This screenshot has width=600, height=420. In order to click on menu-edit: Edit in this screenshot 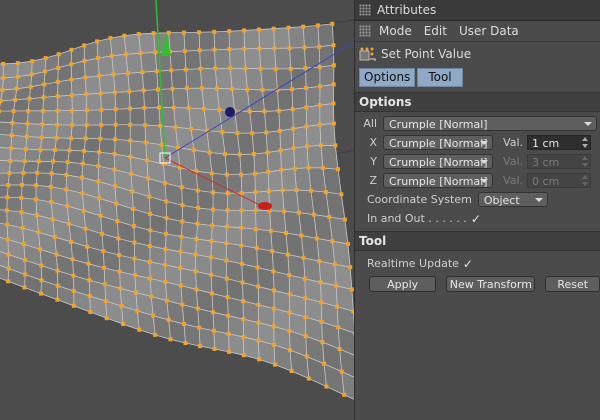, I will do `click(435, 31)`.